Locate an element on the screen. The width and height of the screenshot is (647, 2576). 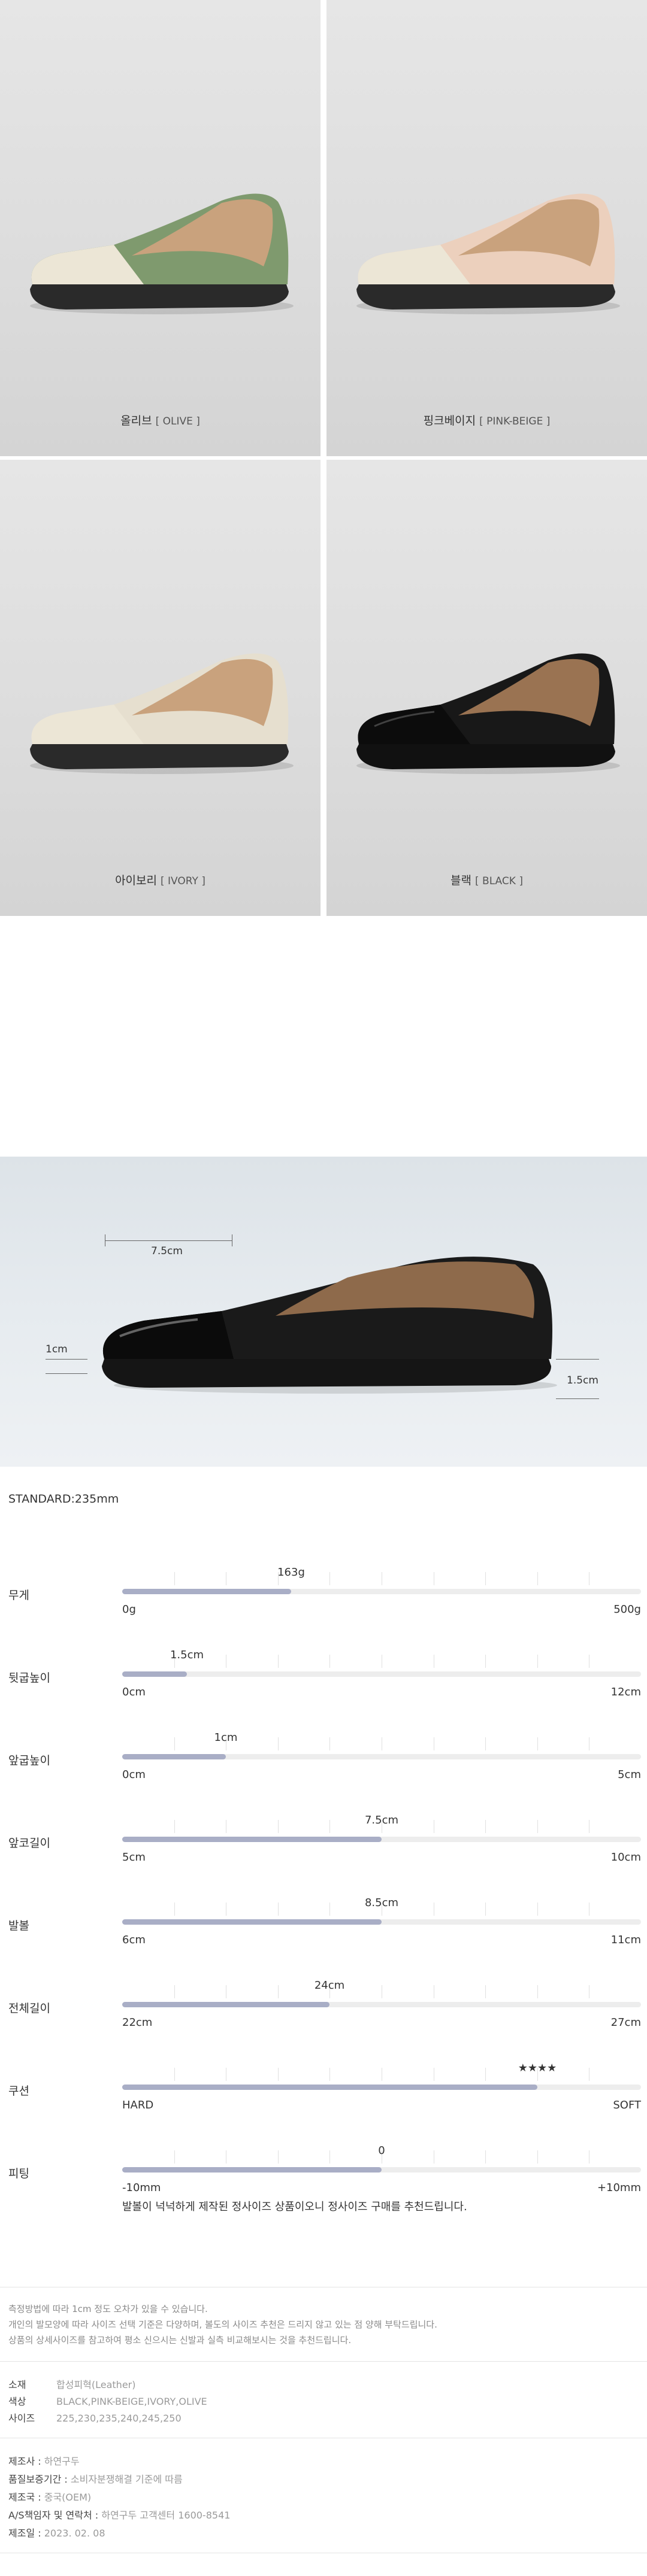
spec-value: 163g is located at coordinates (291, 1572).